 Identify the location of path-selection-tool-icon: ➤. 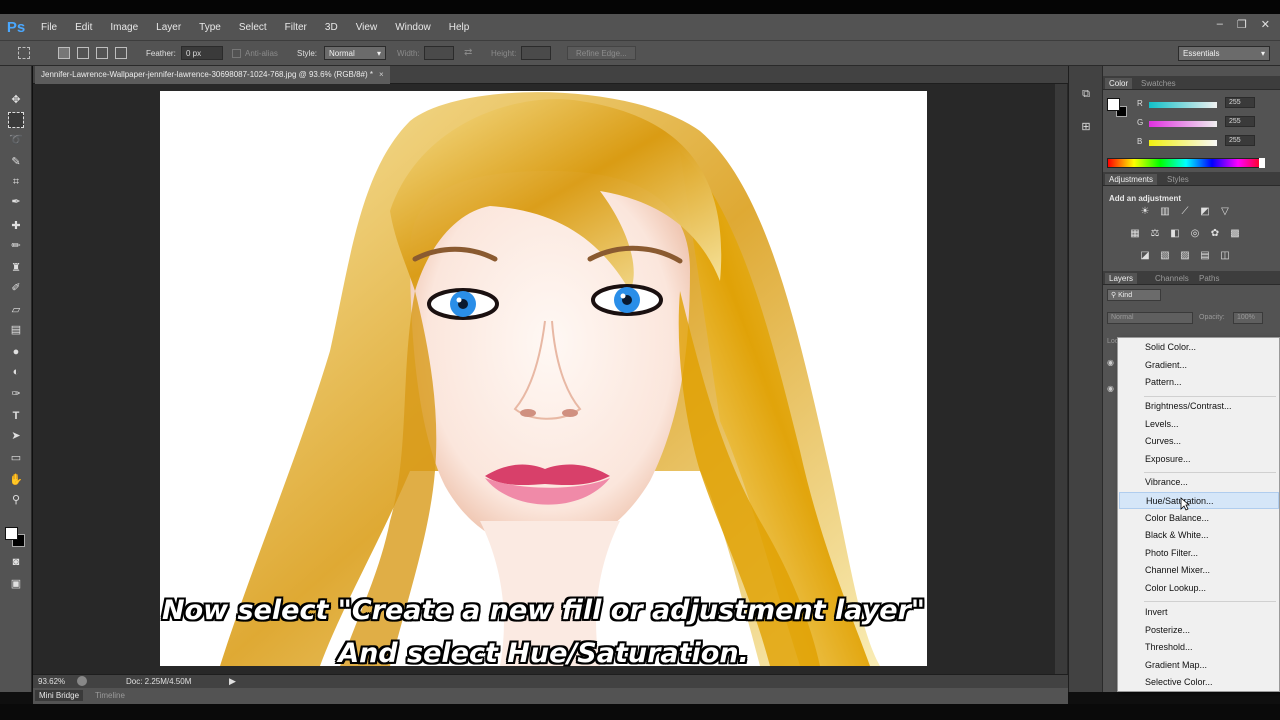
(16, 436).